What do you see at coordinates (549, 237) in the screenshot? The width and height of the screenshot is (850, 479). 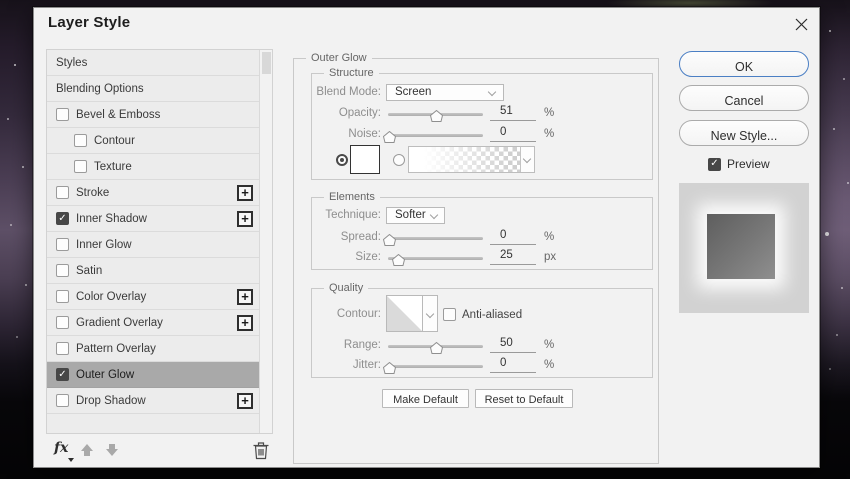 I see `spread-unit: %` at bounding box center [549, 237].